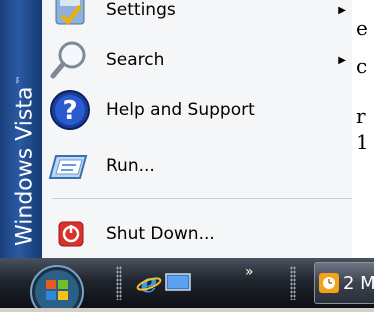 Image resolution: width=374 pixels, height=312 pixels. Describe the element at coordinates (70, 16) in the screenshot. I see `settings-icon` at that location.